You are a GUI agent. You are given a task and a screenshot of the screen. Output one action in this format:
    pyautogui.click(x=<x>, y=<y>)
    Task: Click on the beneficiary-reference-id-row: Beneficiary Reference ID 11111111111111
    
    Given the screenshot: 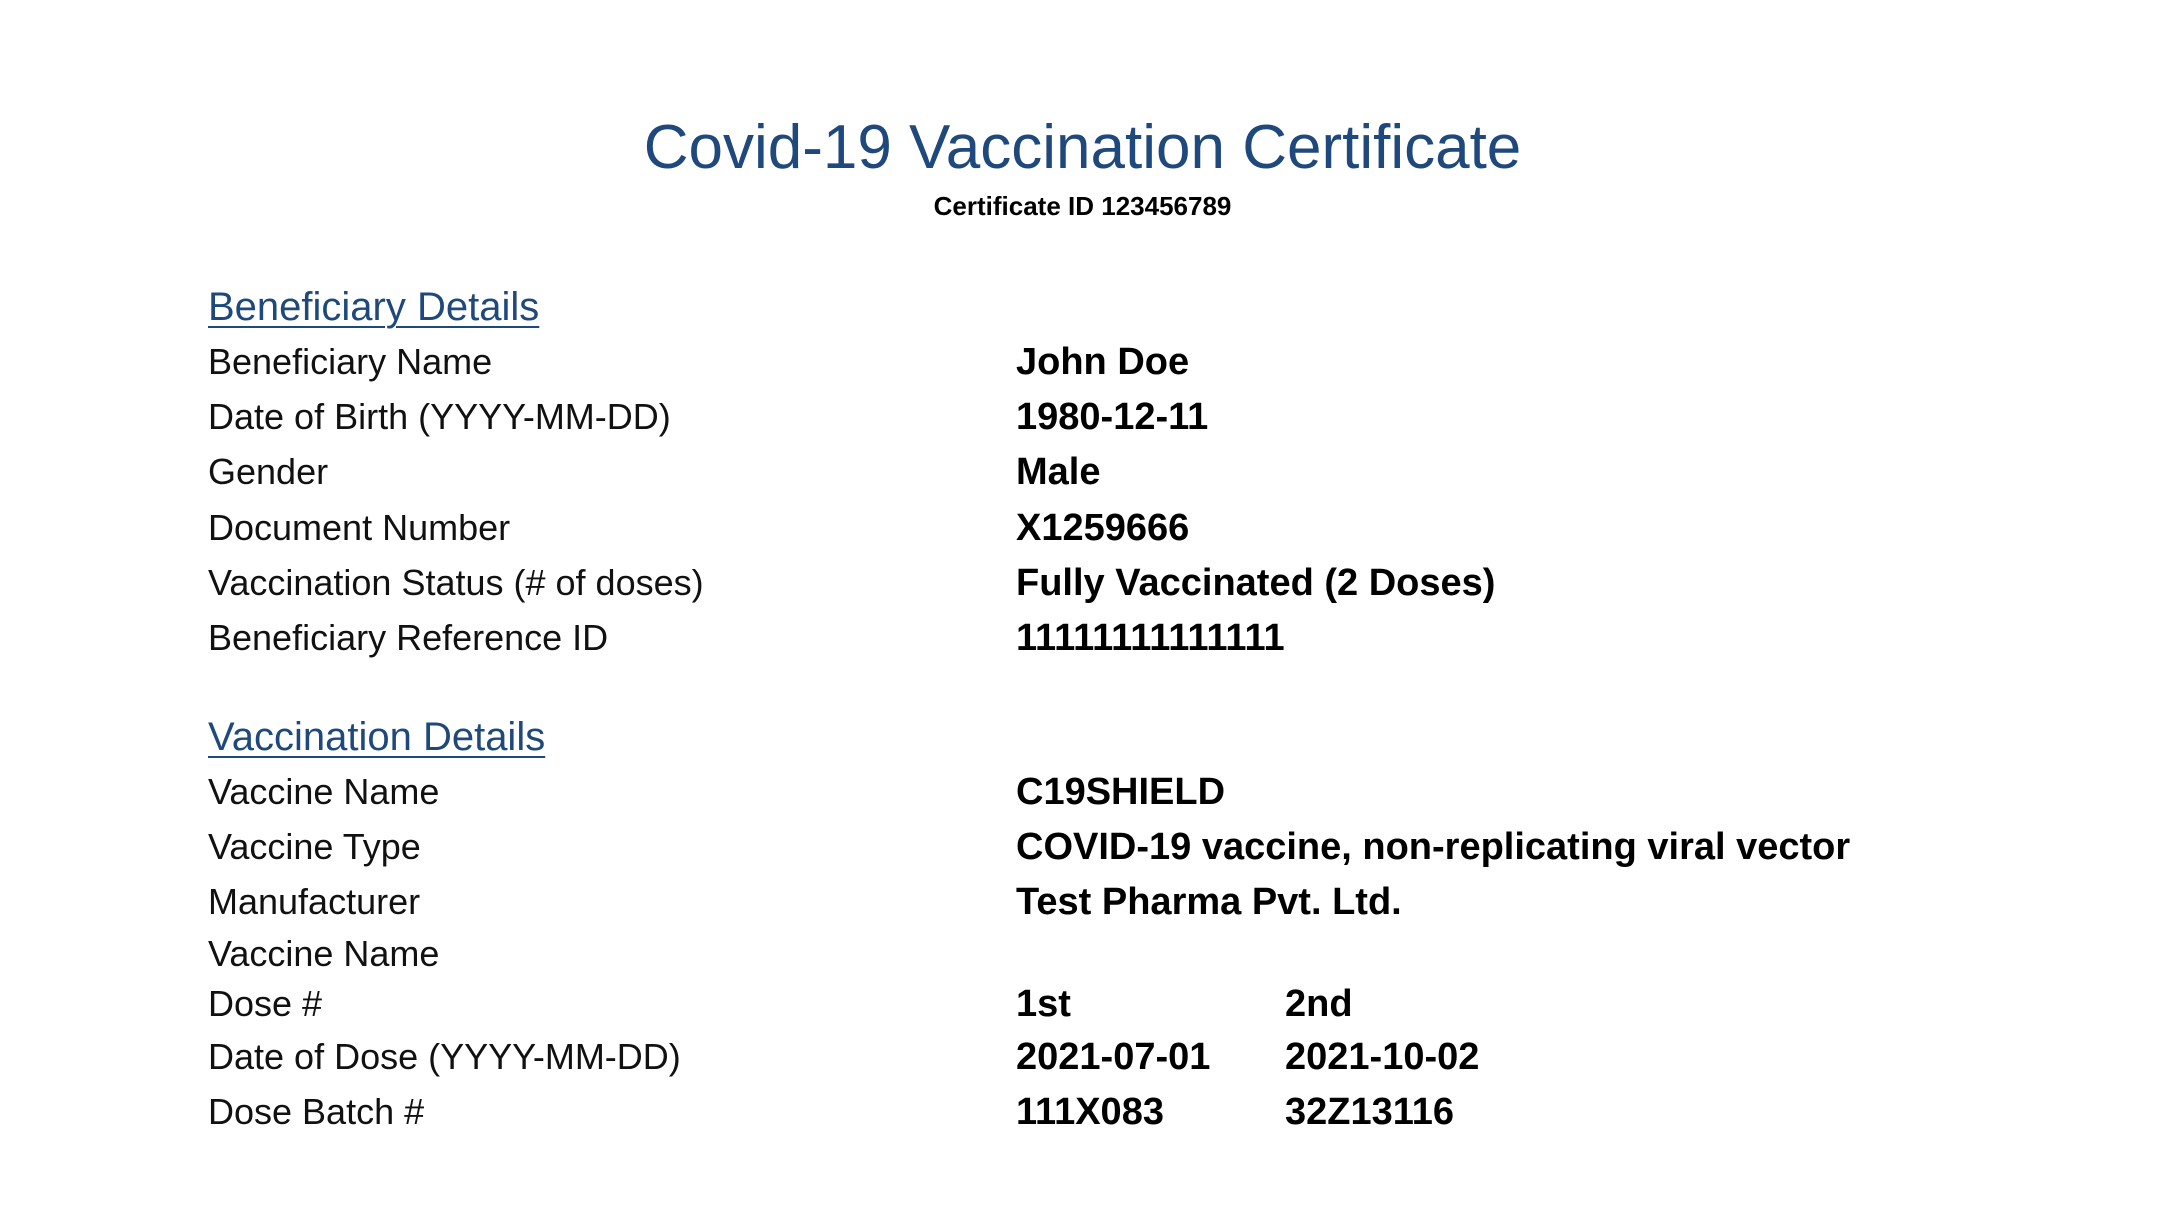 What is the action you would take?
    pyautogui.click(x=1082, y=641)
    